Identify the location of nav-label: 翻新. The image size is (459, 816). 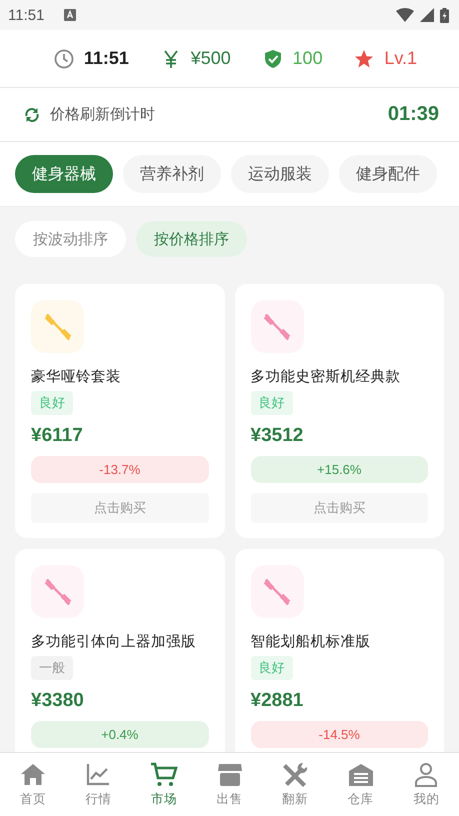
(295, 799).